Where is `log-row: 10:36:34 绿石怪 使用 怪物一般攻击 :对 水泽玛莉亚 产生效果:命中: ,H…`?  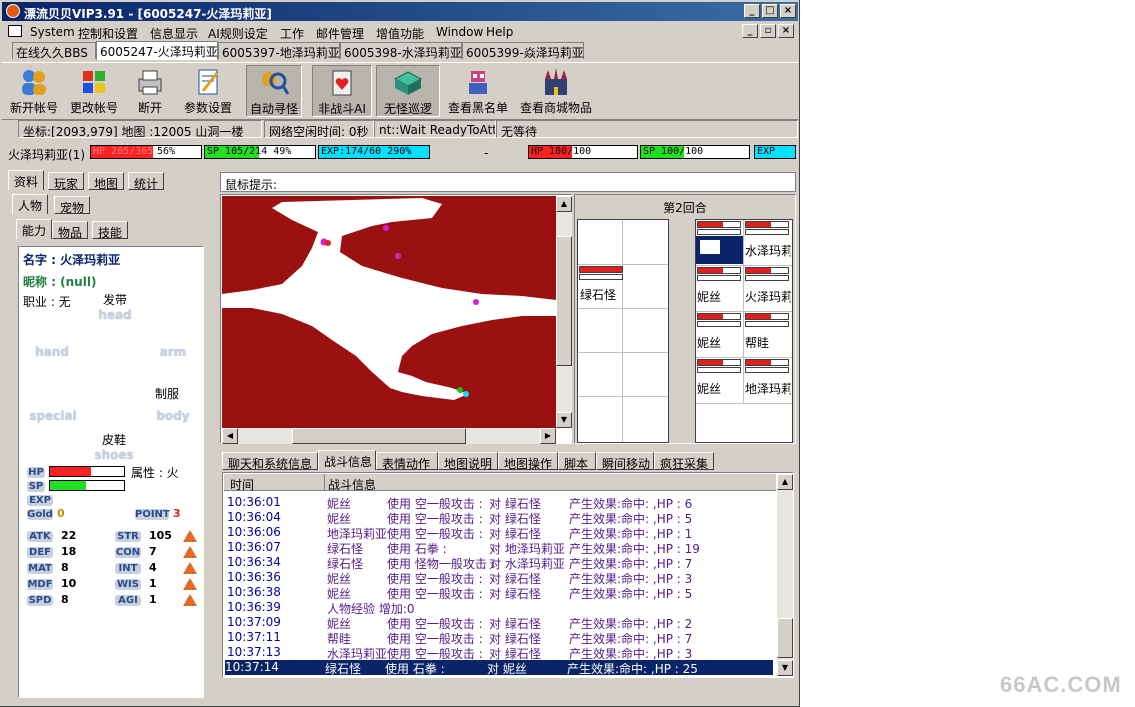 log-row: 10:36:34 绿石怪 使用 怪物一般攻击 :对 水泽玛莉亚 产生效果:命中: ,H… is located at coordinates (501, 563).